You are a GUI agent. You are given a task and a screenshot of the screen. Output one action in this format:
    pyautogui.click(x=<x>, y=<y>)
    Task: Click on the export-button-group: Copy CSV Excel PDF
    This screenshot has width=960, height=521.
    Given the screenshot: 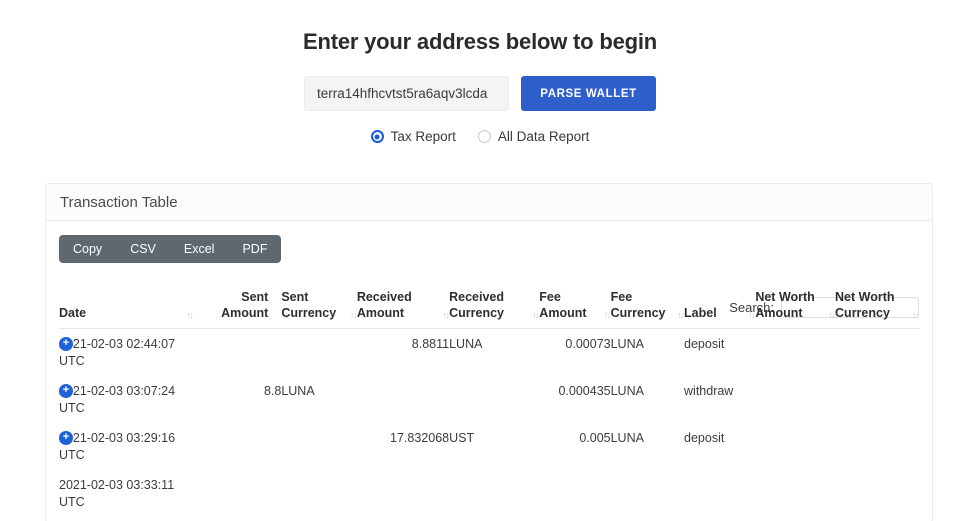 What is the action you would take?
    pyautogui.click(x=170, y=249)
    